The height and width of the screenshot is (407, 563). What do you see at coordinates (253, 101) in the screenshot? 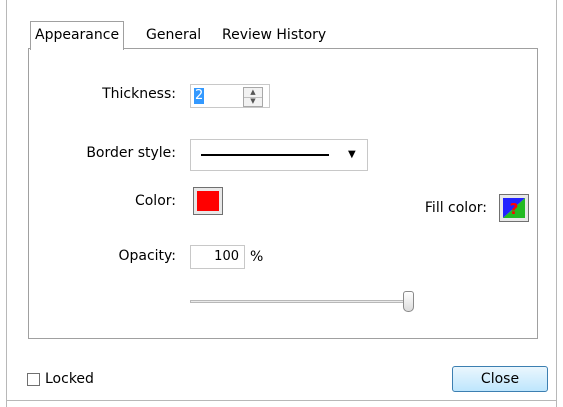
I see `spin-down-icon: ▼` at bounding box center [253, 101].